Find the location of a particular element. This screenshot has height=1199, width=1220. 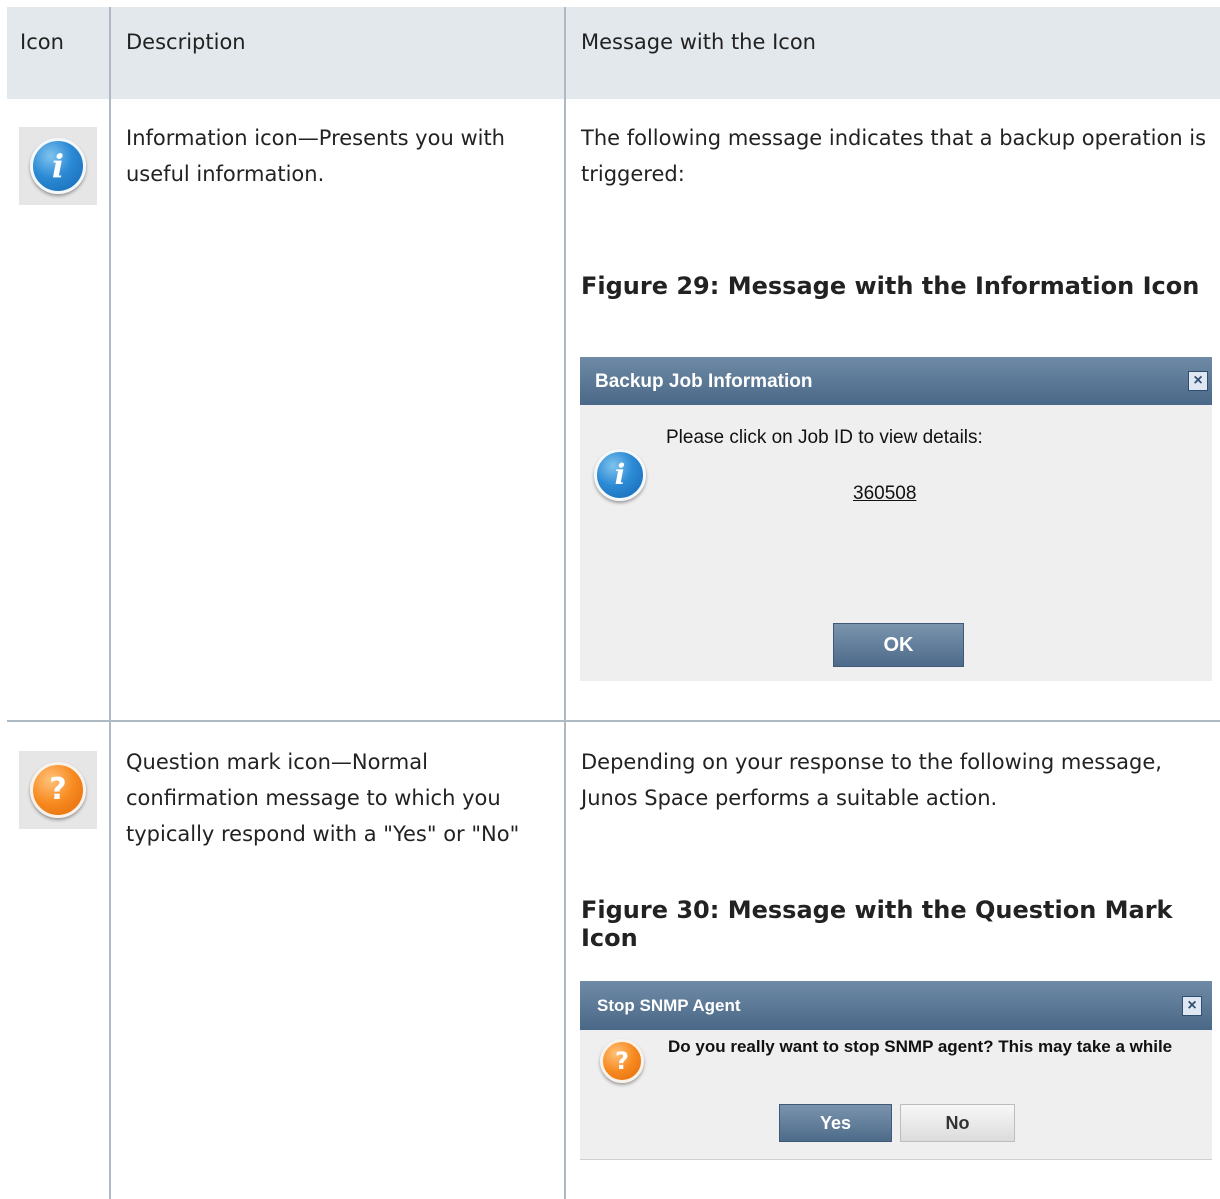

job-id-link: 360508 is located at coordinates (884, 494).